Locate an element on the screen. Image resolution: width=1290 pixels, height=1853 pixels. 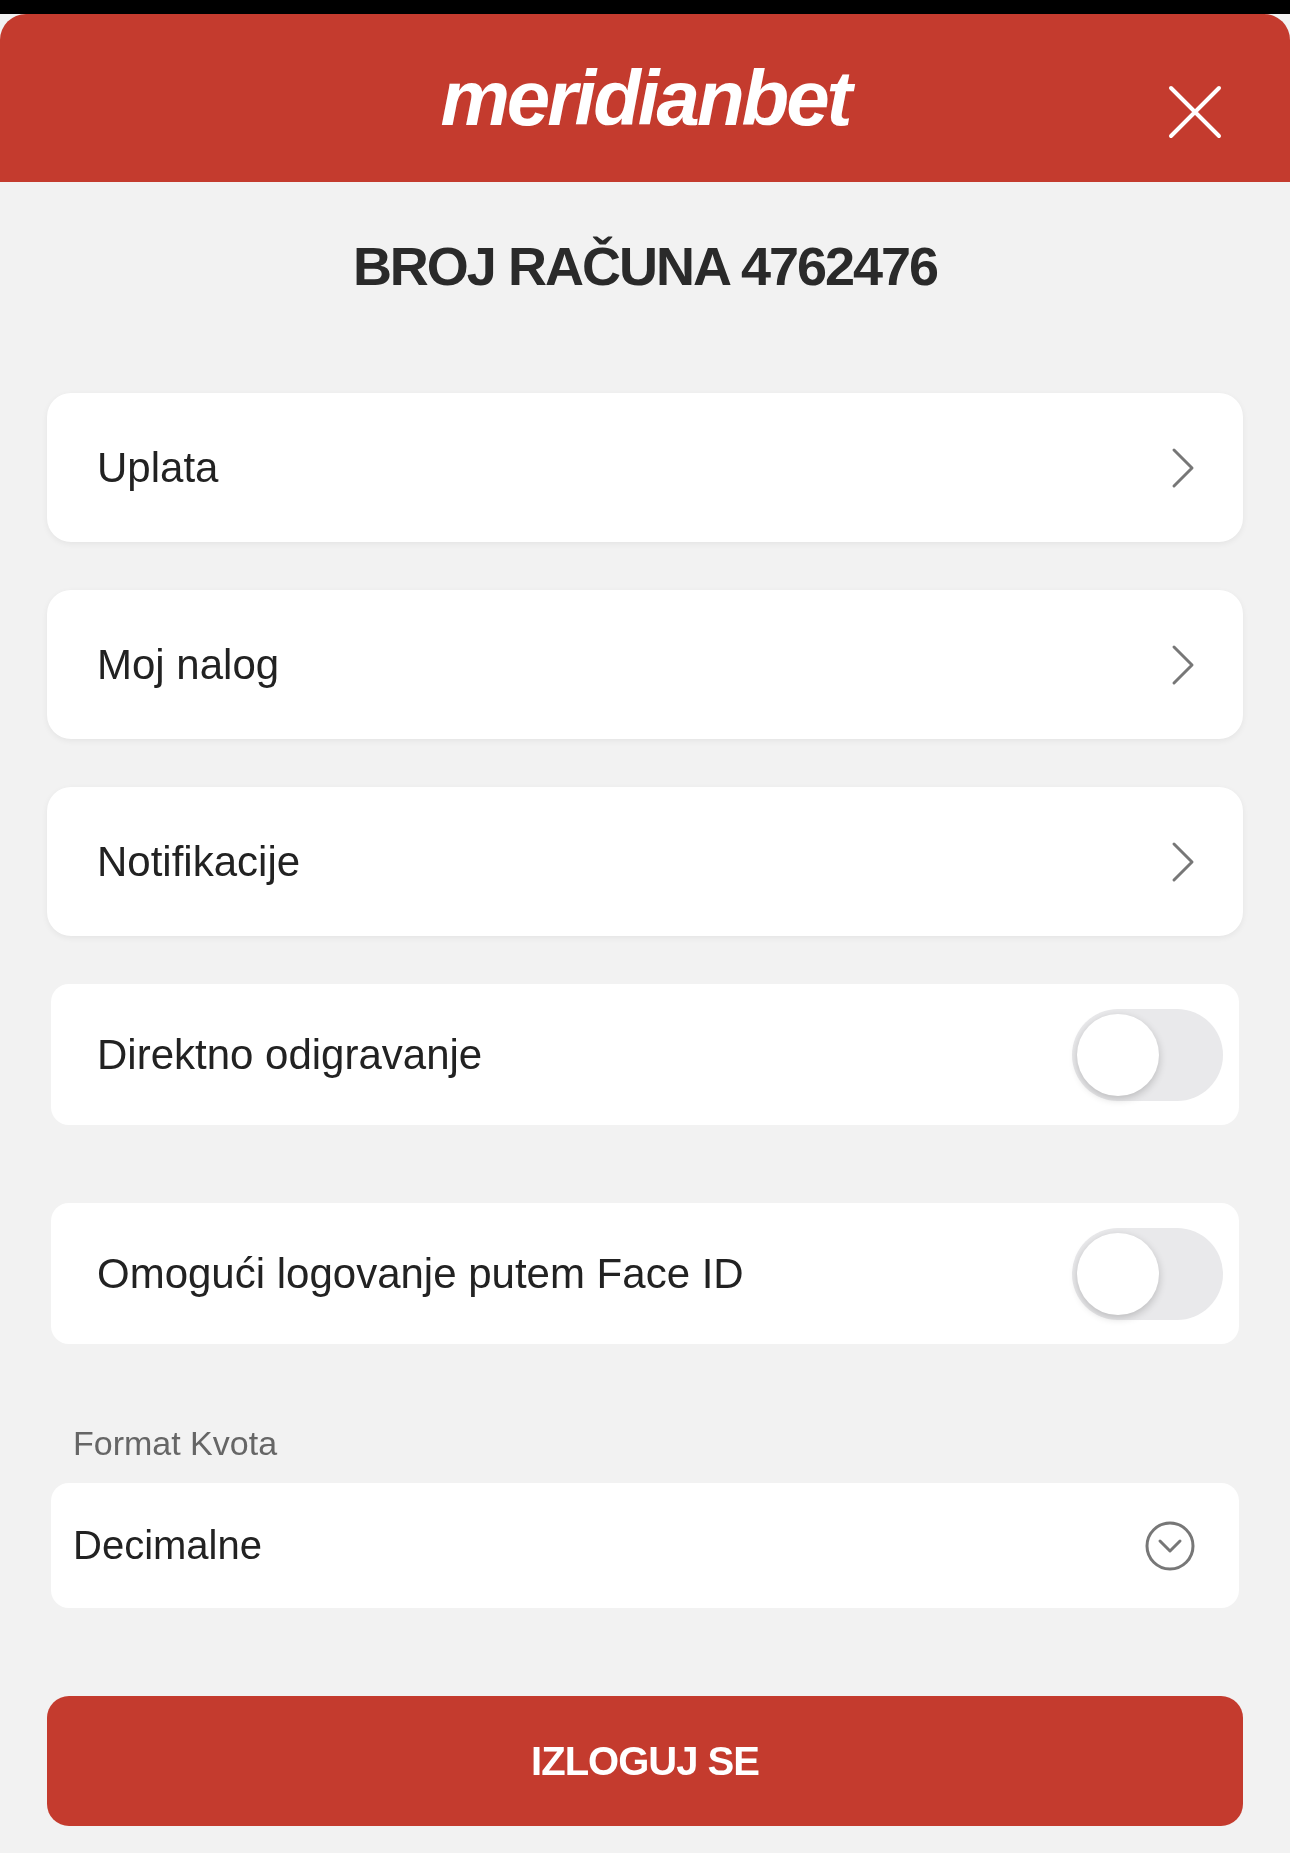
menu-item-label: Uplata is located at coordinates (158, 467).